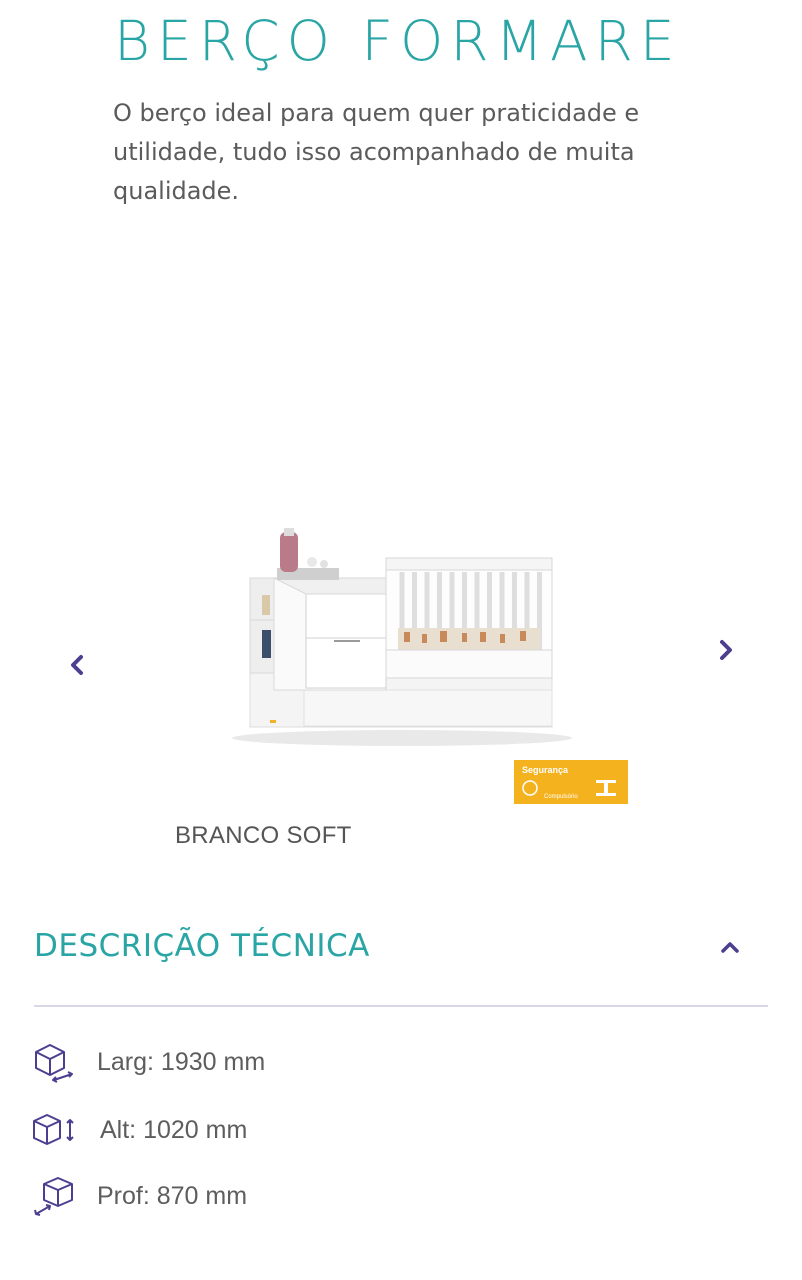 The image size is (802, 1280). I want to click on box-width-icon, so click(54, 1063).